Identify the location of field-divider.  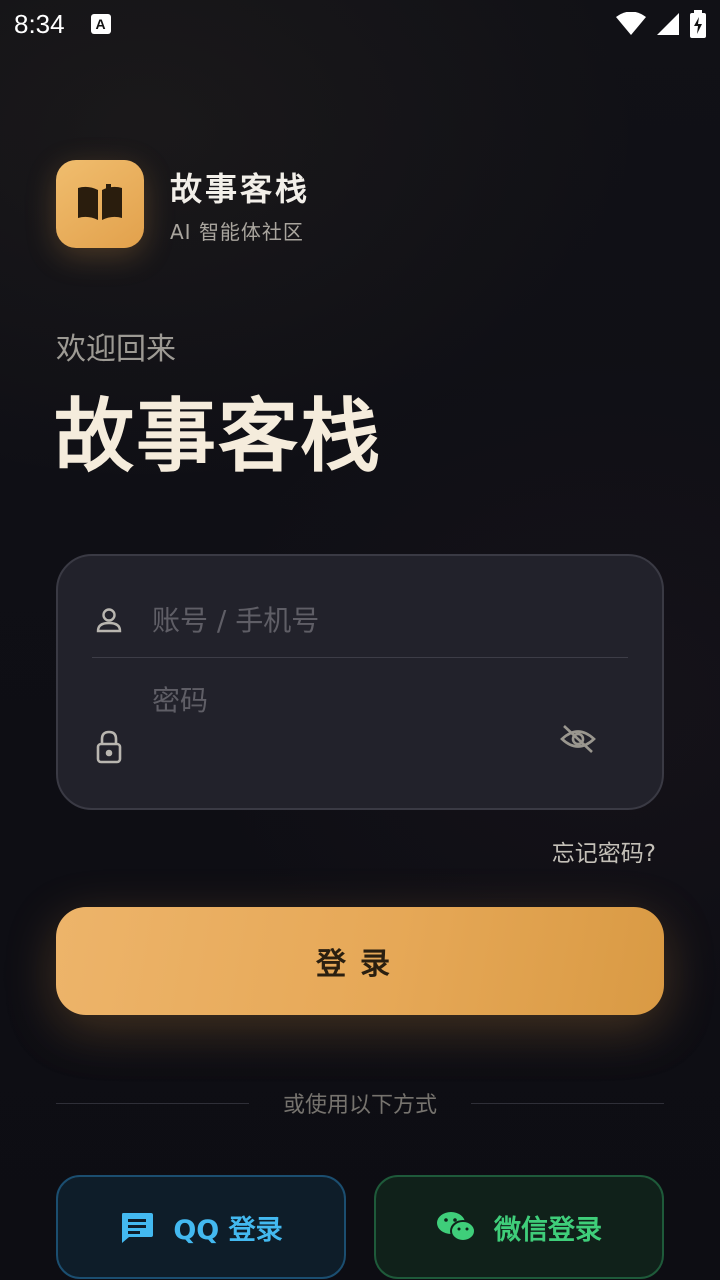
(360, 657).